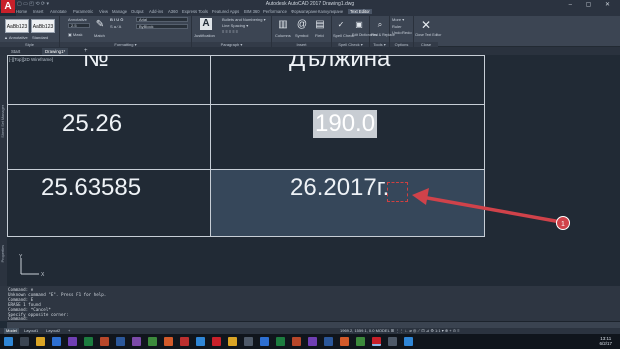 The width and height of the screenshot is (620, 349). I want to click on text-style-standard: AaBb123, so click(43, 26).